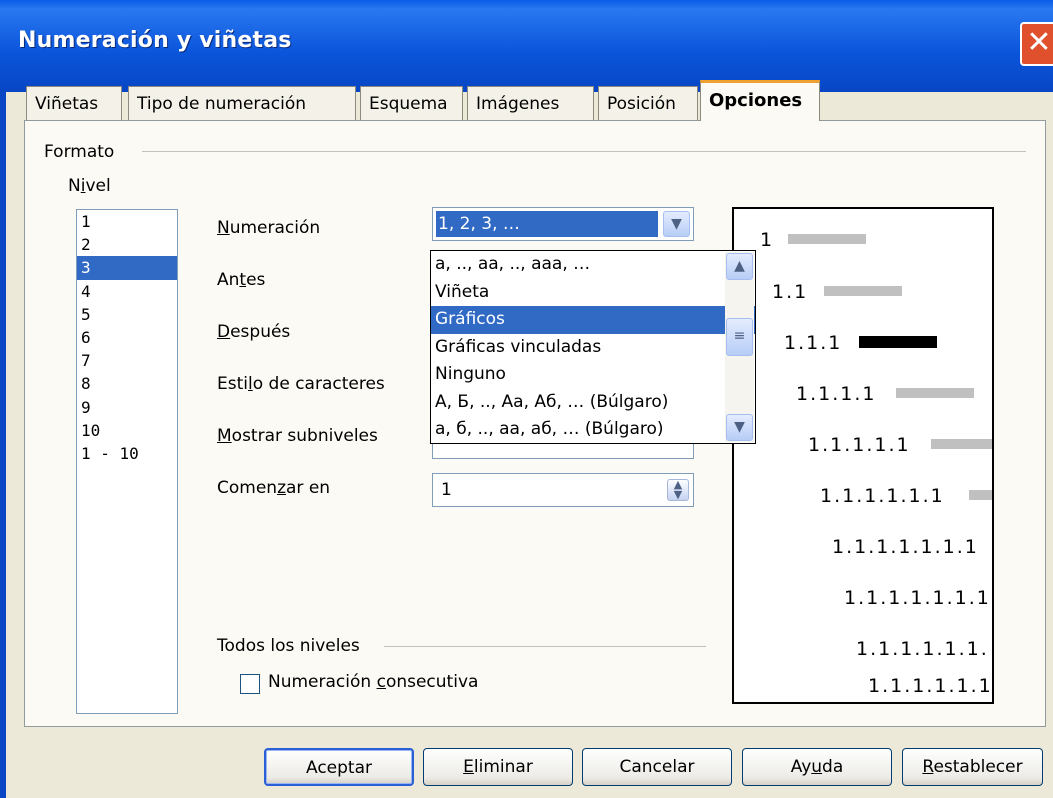 This screenshot has width=1053, height=798. I want to click on level-item-selected: 3, so click(127, 268).